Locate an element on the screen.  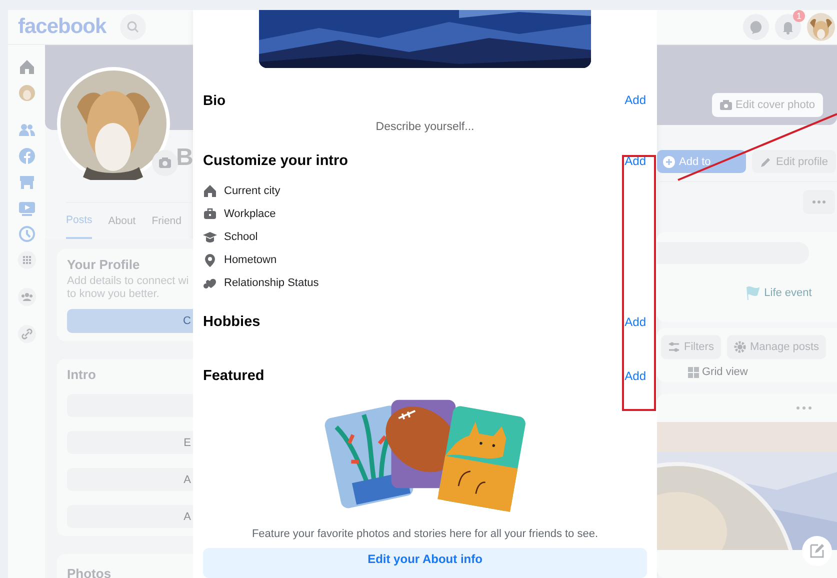
section-title: Hobbies is located at coordinates (231, 322).